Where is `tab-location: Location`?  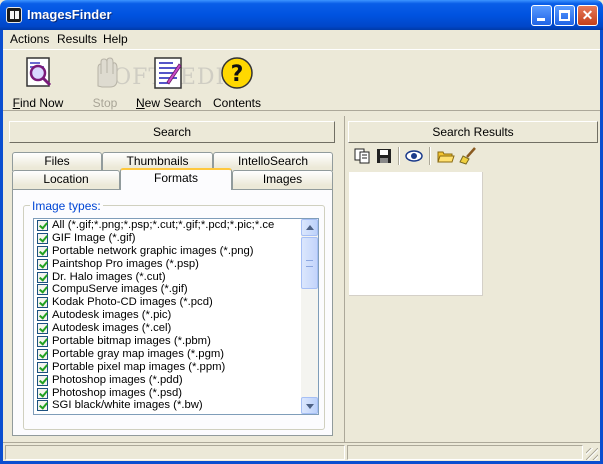
tab-location: Location is located at coordinates (66, 179).